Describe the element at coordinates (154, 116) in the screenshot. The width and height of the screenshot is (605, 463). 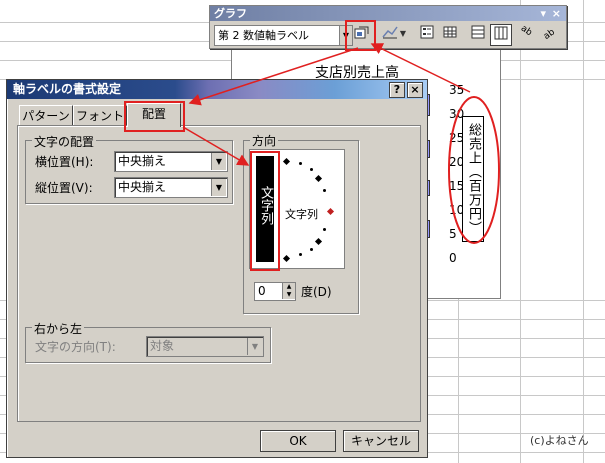
I see `alignment-tab-highlight` at that location.